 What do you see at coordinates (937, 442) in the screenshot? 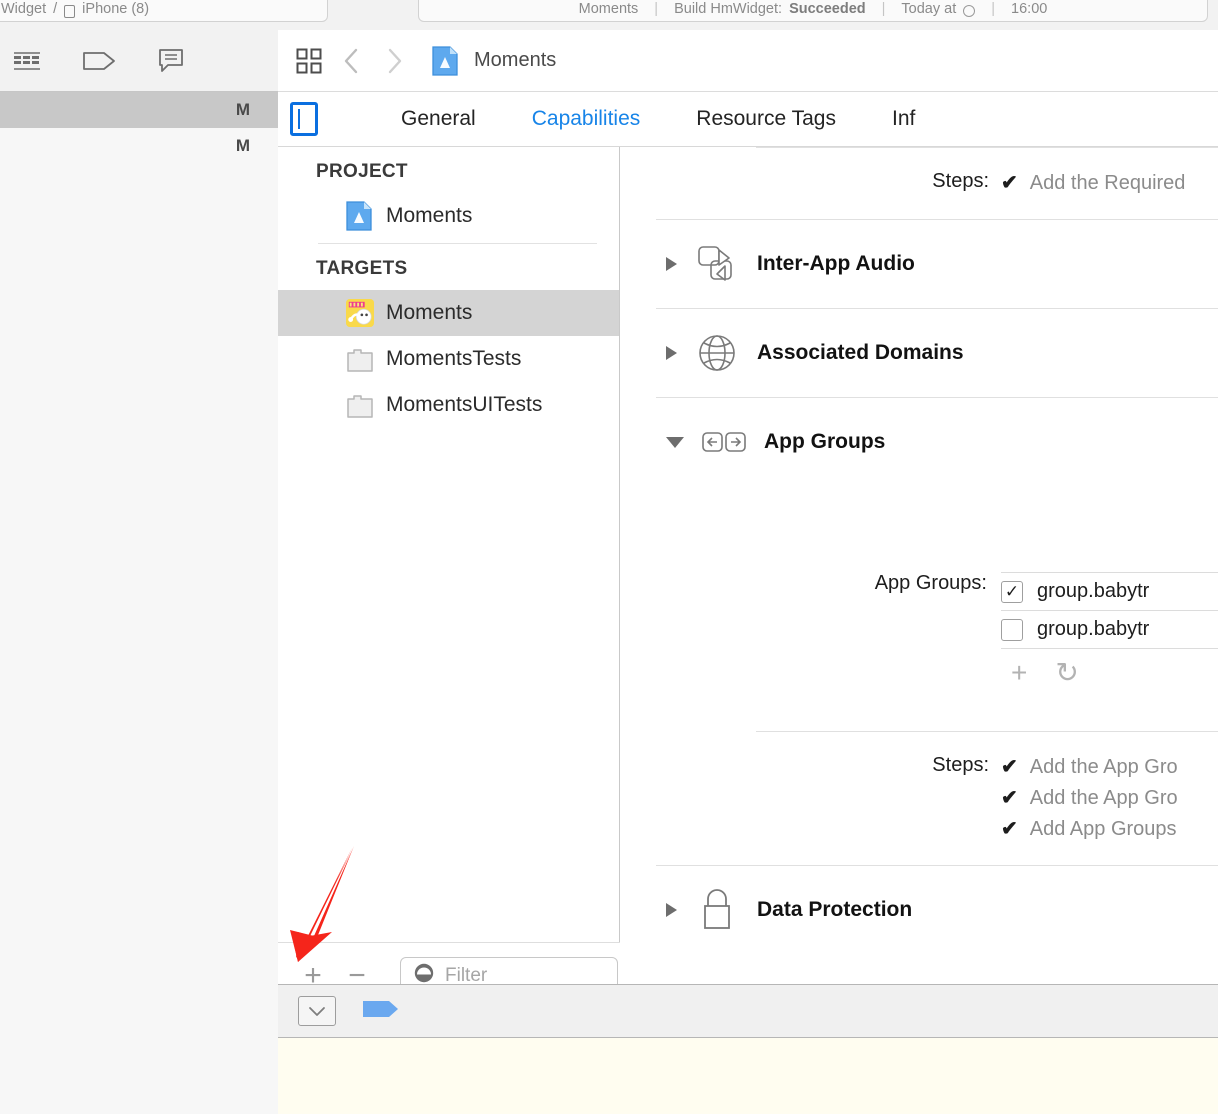
I see `capability-row-app-groups: App Groups` at bounding box center [937, 442].